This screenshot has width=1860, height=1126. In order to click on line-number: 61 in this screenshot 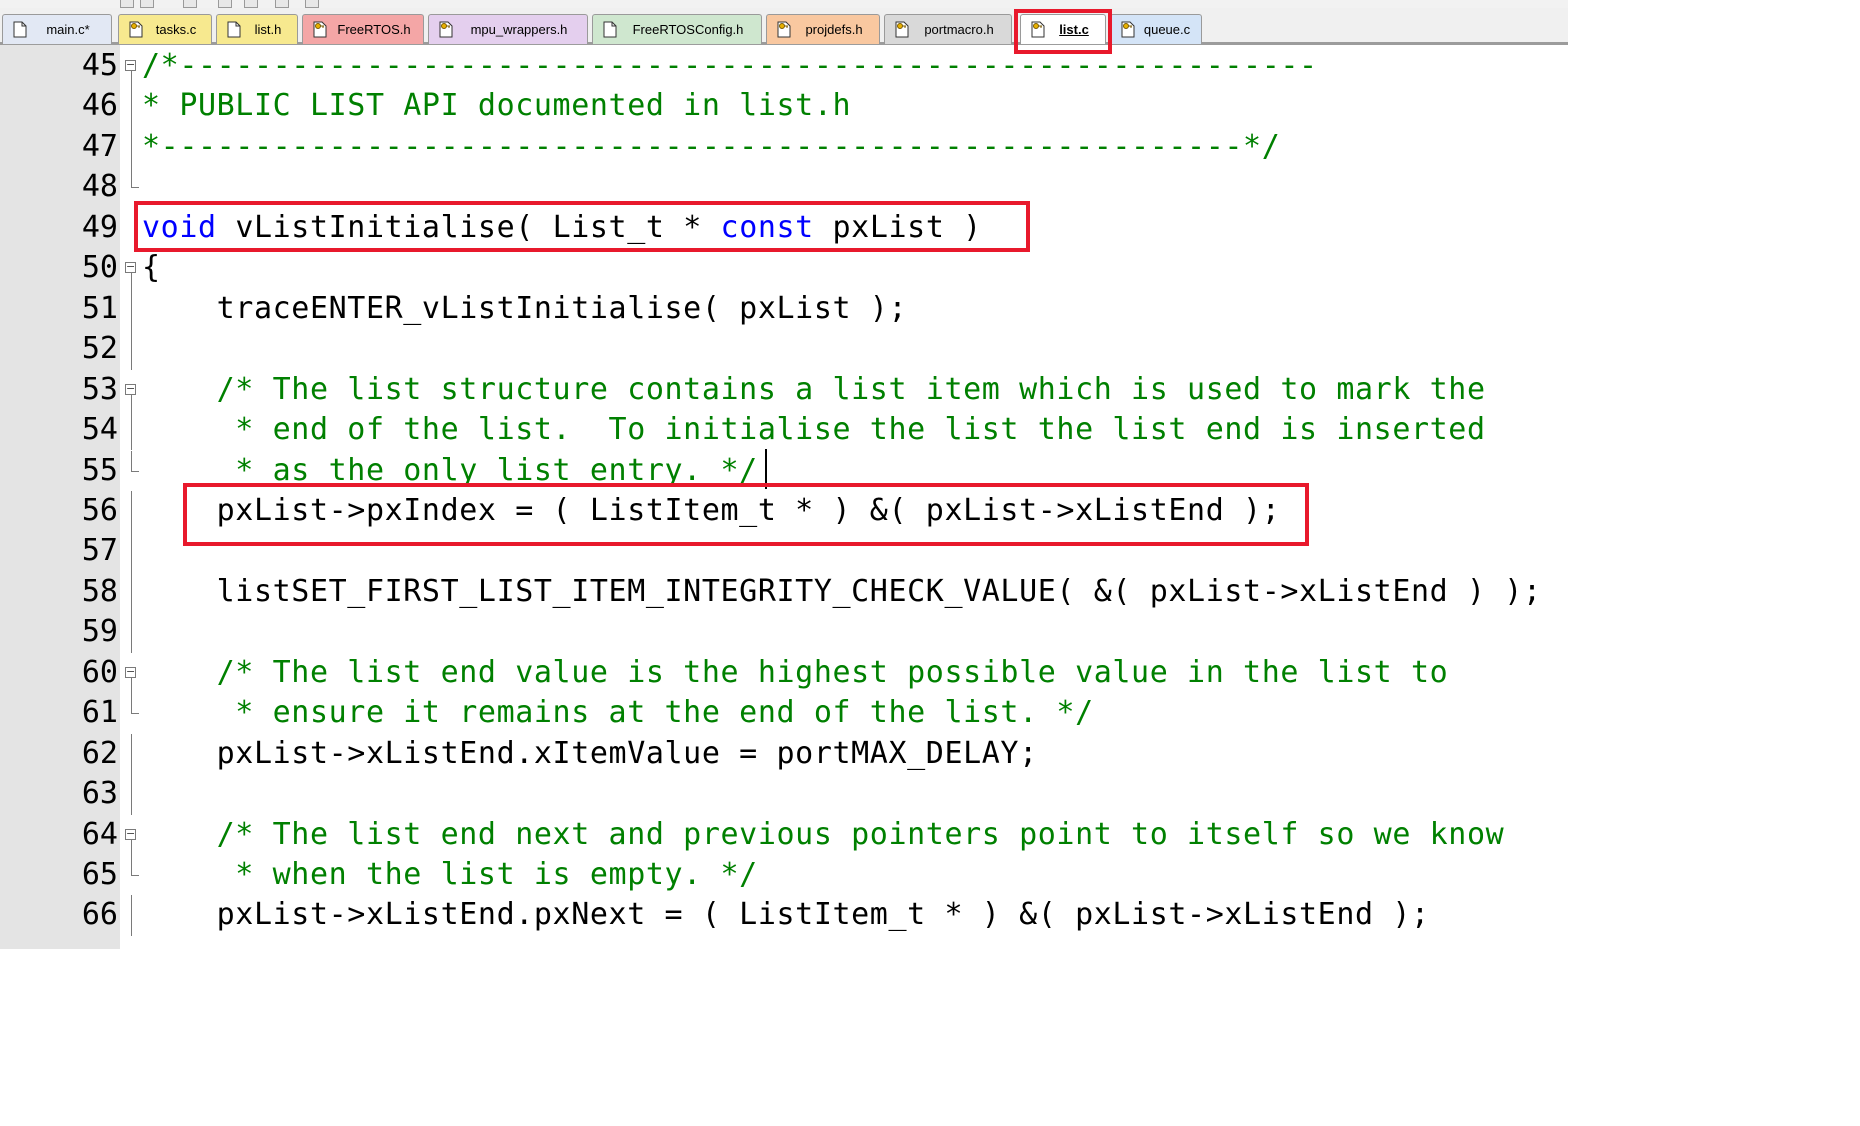, I will do `click(99, 713)`.